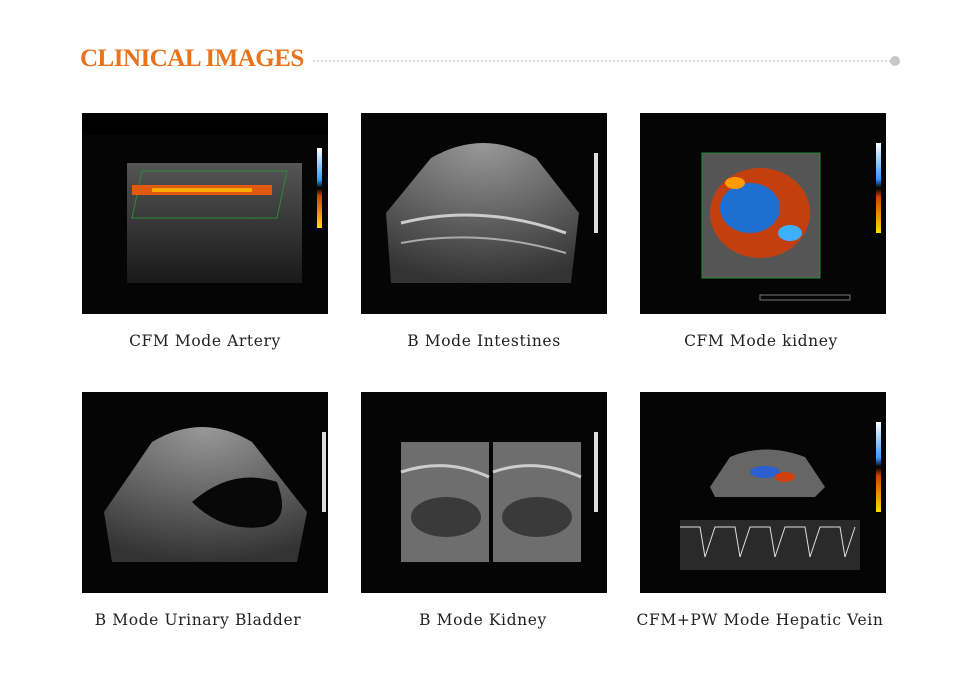  What do you see at coordinates (205, 492) in the screenshot?
I see `ultrasound-image-b-urinary-bladder` at bounding box center [205, 492].